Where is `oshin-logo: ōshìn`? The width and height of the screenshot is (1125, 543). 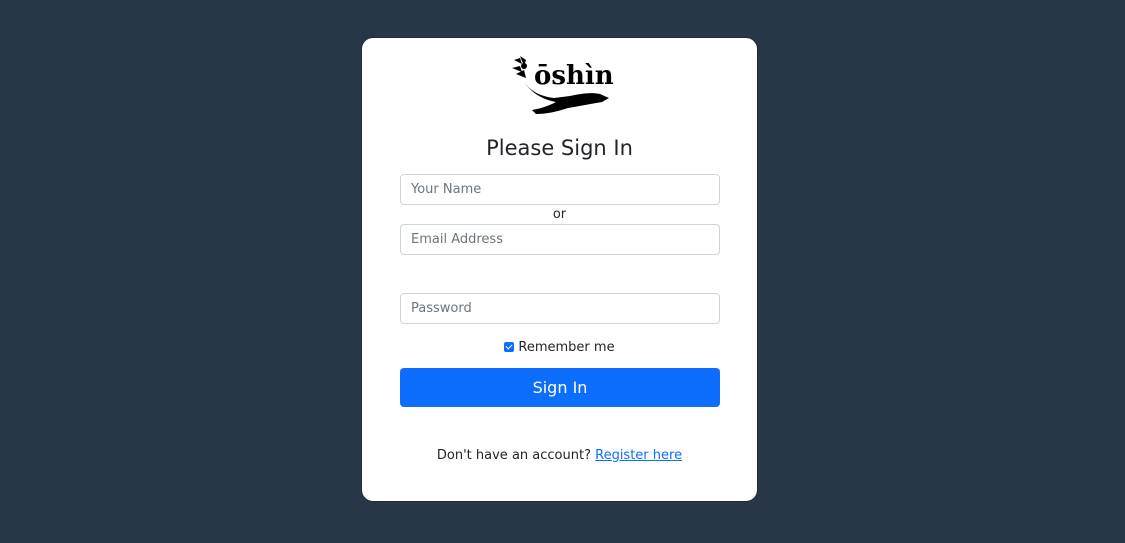 oshin-logo: ōshìn is located at coordinates (563, 85).